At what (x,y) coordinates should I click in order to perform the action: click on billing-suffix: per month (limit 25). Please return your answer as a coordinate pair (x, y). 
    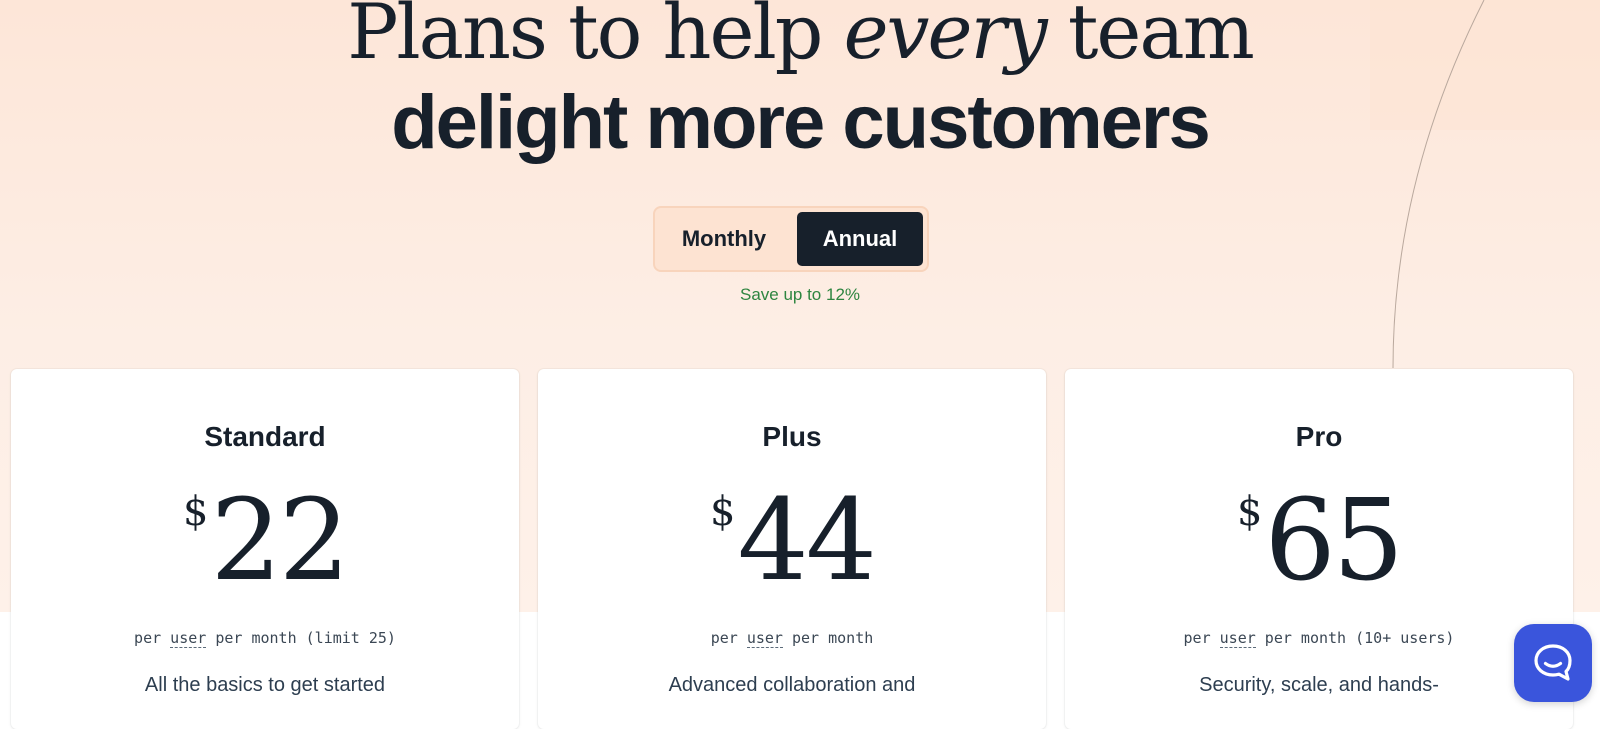
    Looking at the image, I should click on (301, 638).